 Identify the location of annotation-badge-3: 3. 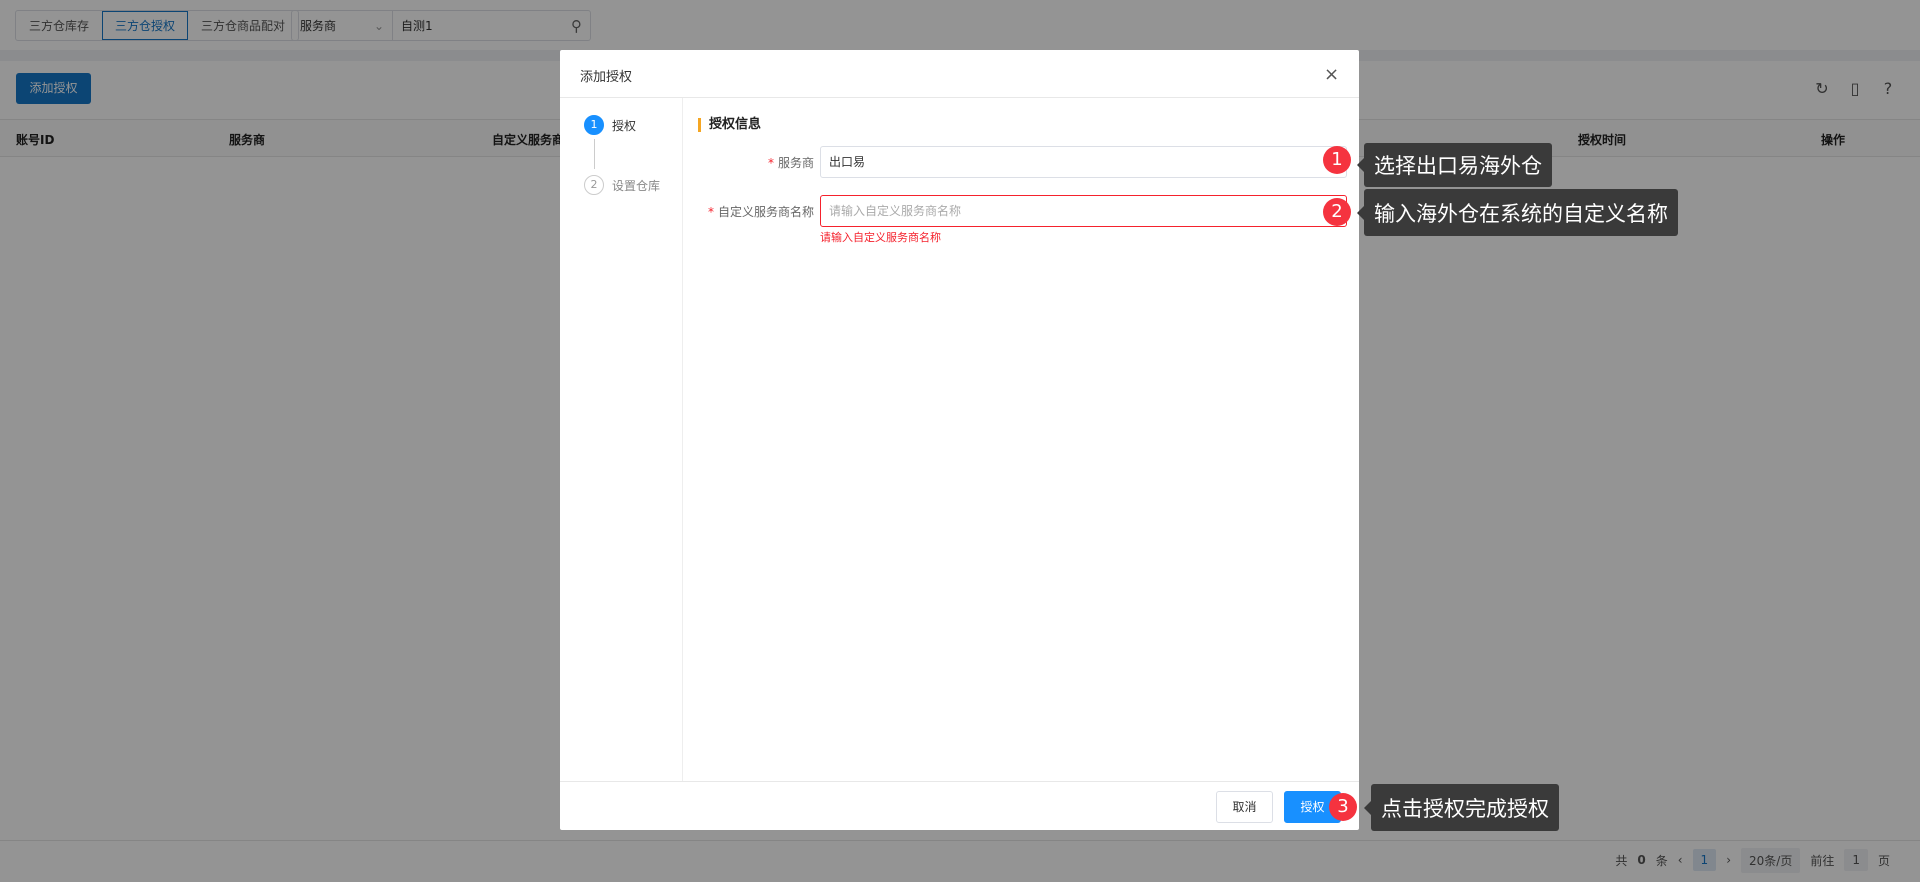
(1343, 807).